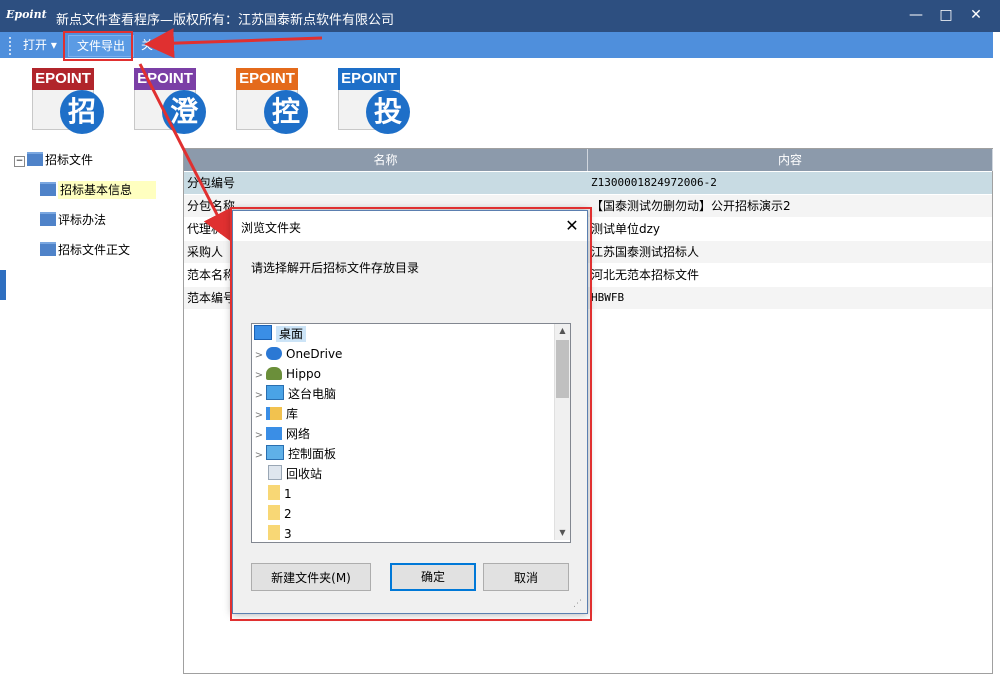 This screenshot has width=1000, height=681. I want to click on arrow-to-export, so click(233, 43).